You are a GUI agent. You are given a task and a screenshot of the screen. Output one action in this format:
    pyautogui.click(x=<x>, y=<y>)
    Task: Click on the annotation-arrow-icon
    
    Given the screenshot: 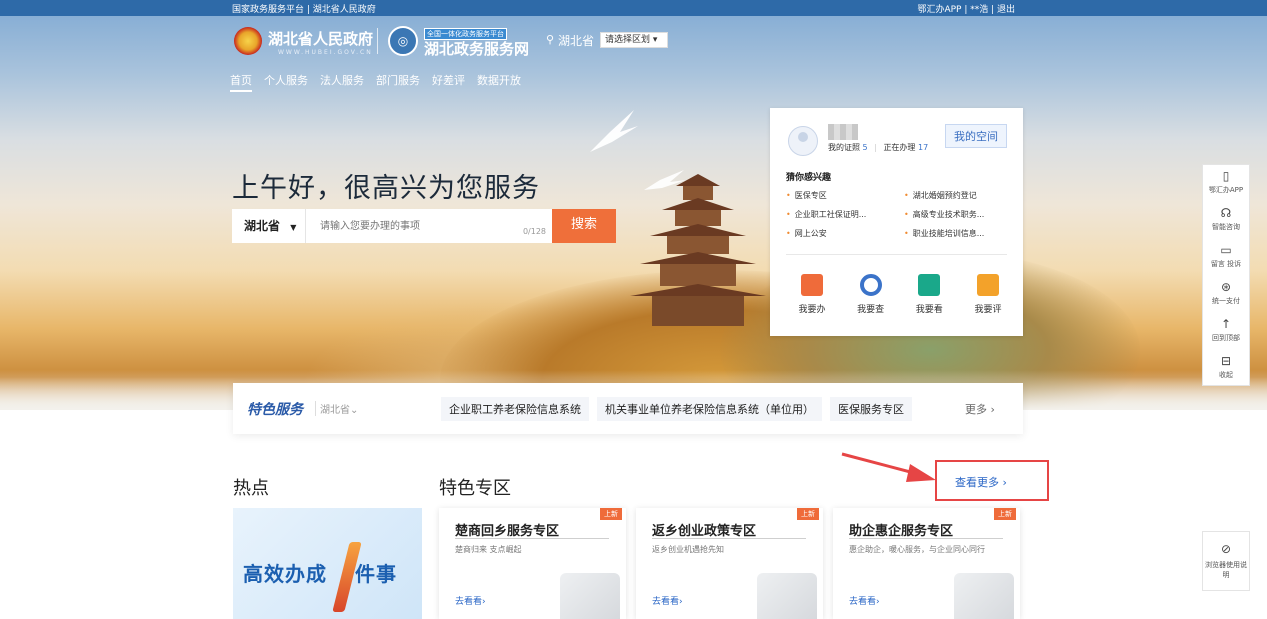 What is the action you would take?
    pyautogui.click(x=888, y=467)
    